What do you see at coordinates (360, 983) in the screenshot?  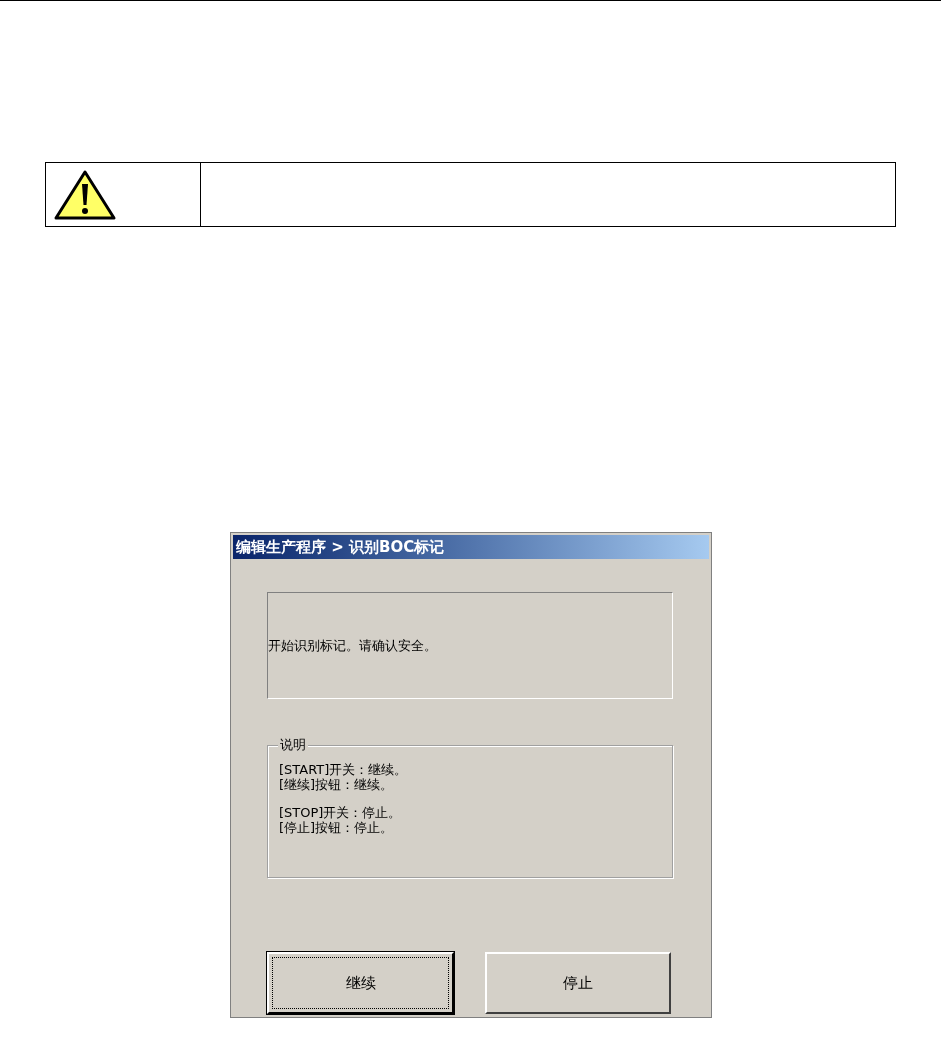 I see `dialog-button: 继续` at bounding box center [360, 983].